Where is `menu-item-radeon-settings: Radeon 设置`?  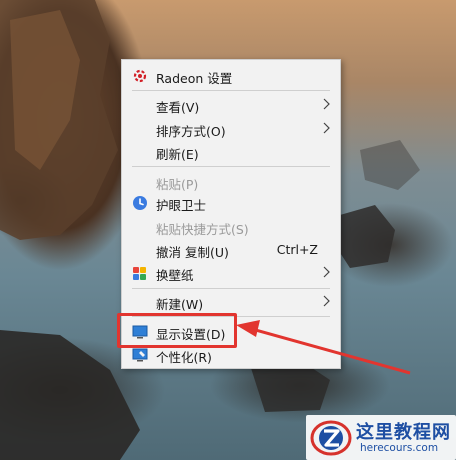 menu-item-radeon-settings: Radeon 设置 is located at coordinates (231, 76).